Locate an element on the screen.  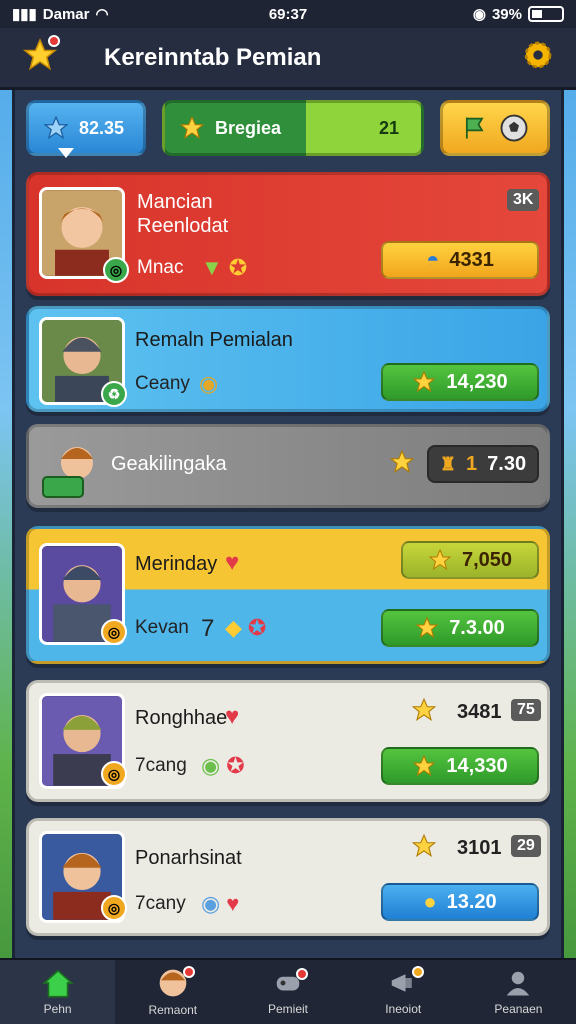
player-subtitle: Kevan is located at coordinates (162, 627).